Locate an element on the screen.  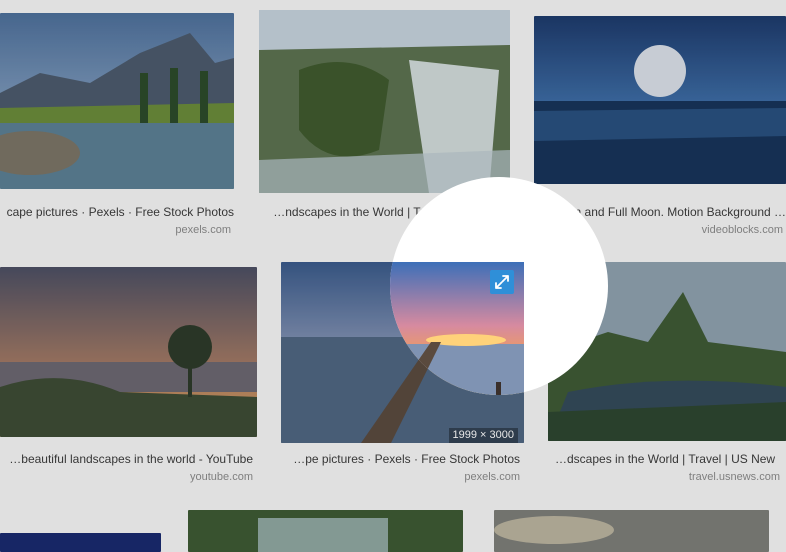
expand-icon is located at coordinates (502, 282).